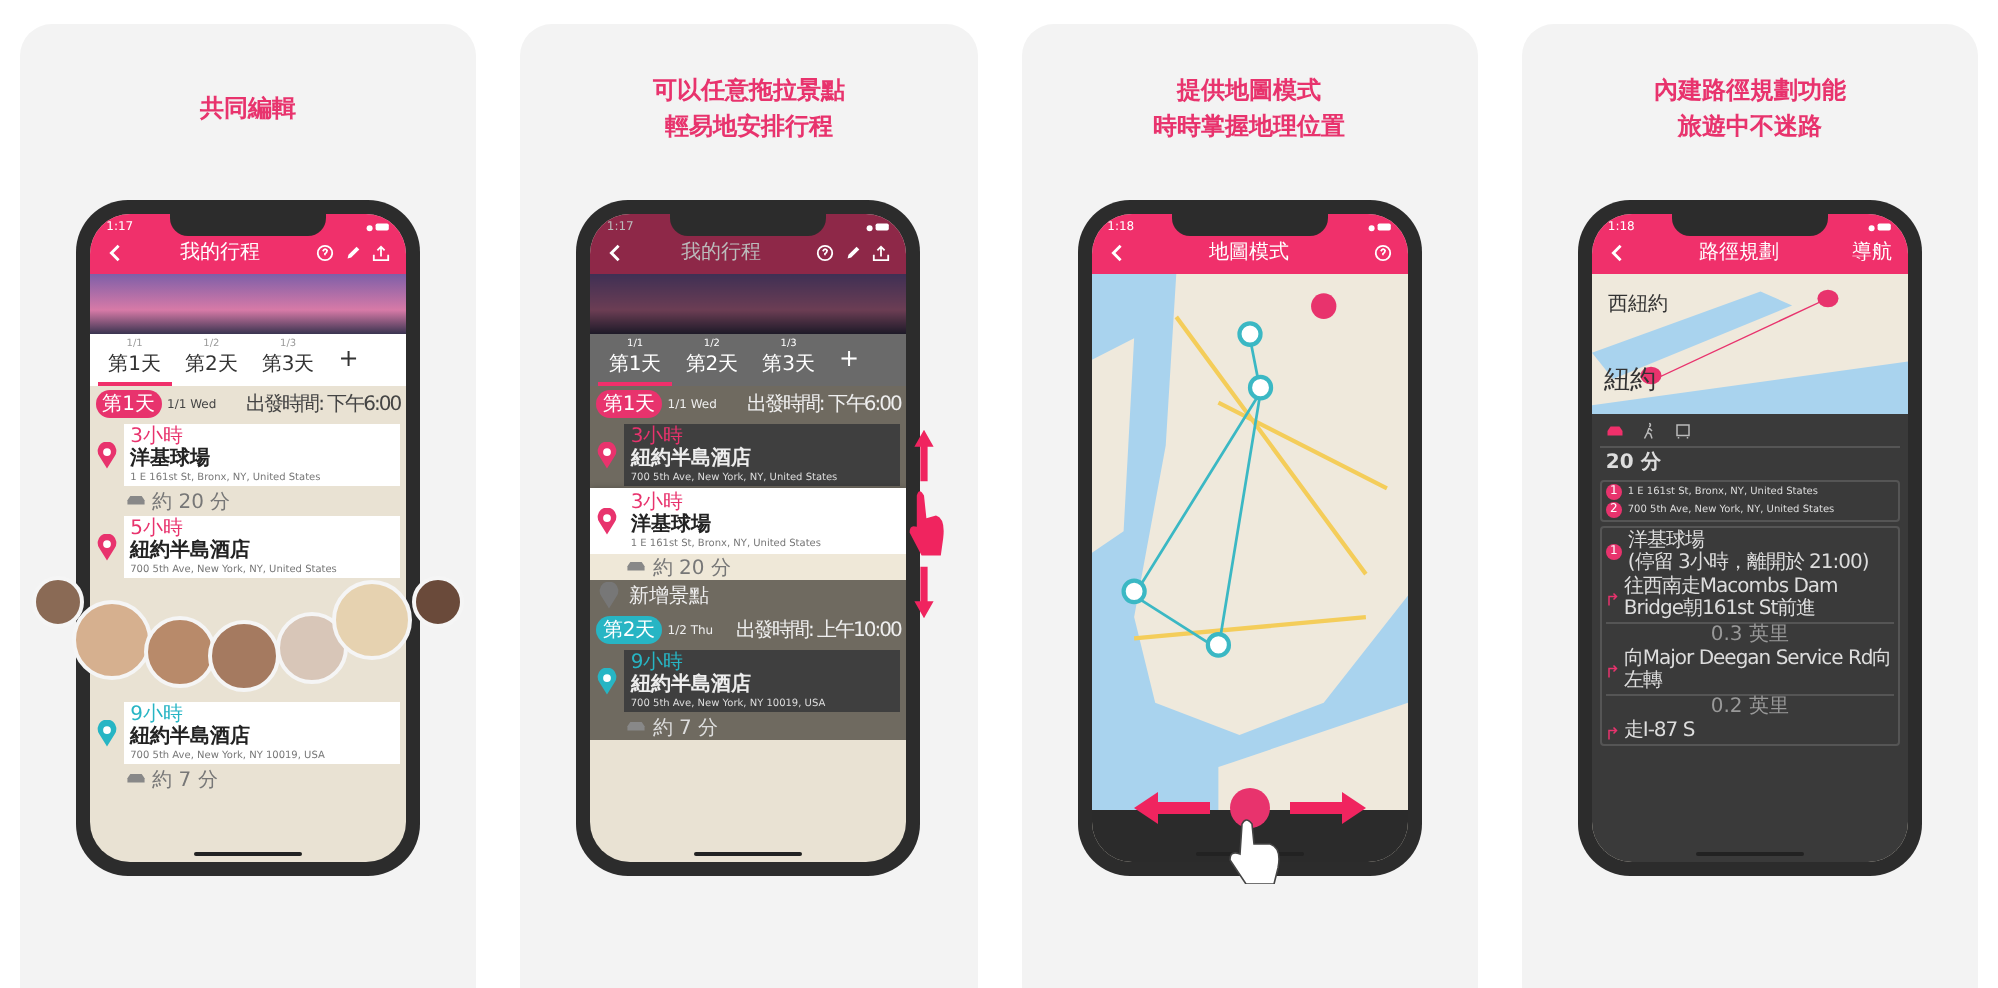  Describe the element at coordinates (156, 529) in the screenshot. I see `stay-duration: 5小時` at that location.